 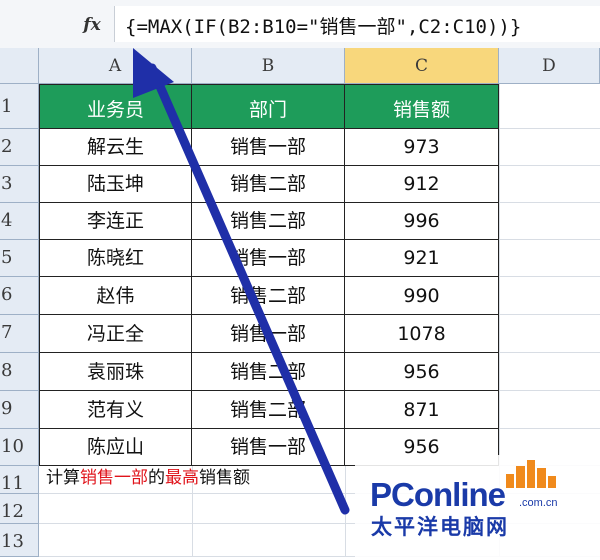 What do you see at coordinates (148, 478) in the screenshot?
I see `note-text: 计算销售一部的最高销售额` at bounding box center [148, 478].